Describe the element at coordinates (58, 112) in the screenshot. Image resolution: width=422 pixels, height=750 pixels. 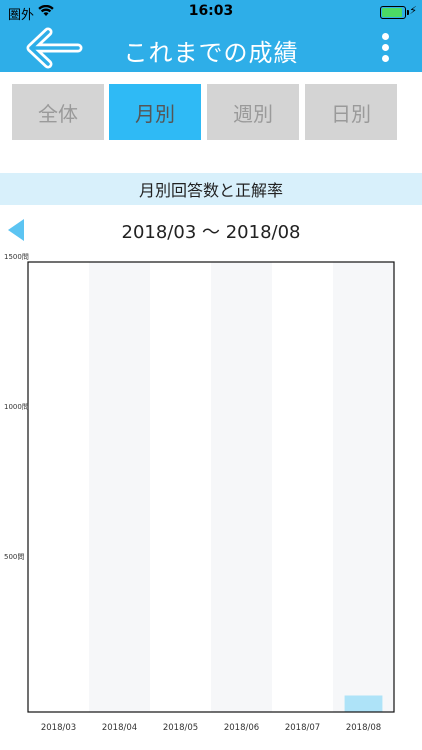
I see `tab-overall: 全体` at that location.